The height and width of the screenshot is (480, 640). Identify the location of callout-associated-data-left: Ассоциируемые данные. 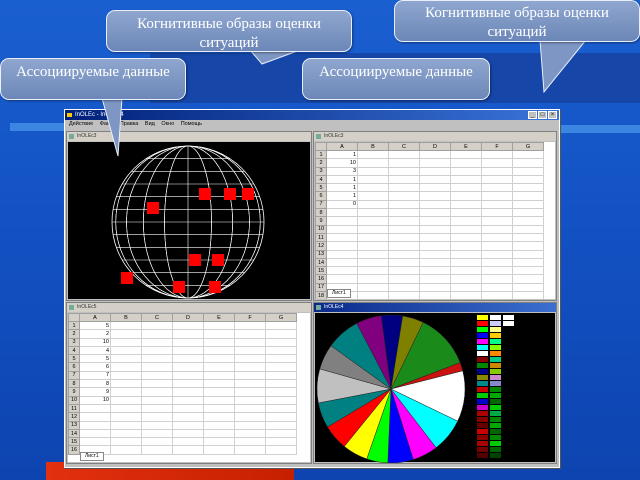
(93, 79).